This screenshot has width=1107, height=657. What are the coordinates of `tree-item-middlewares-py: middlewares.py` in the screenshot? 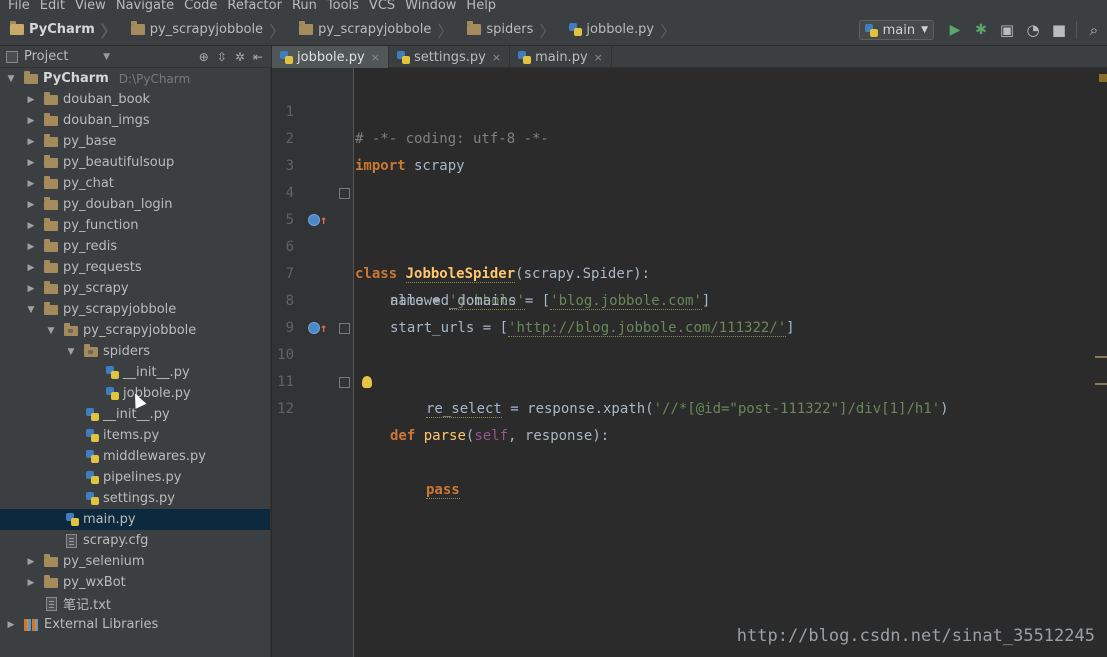 It's located at (135, 456).